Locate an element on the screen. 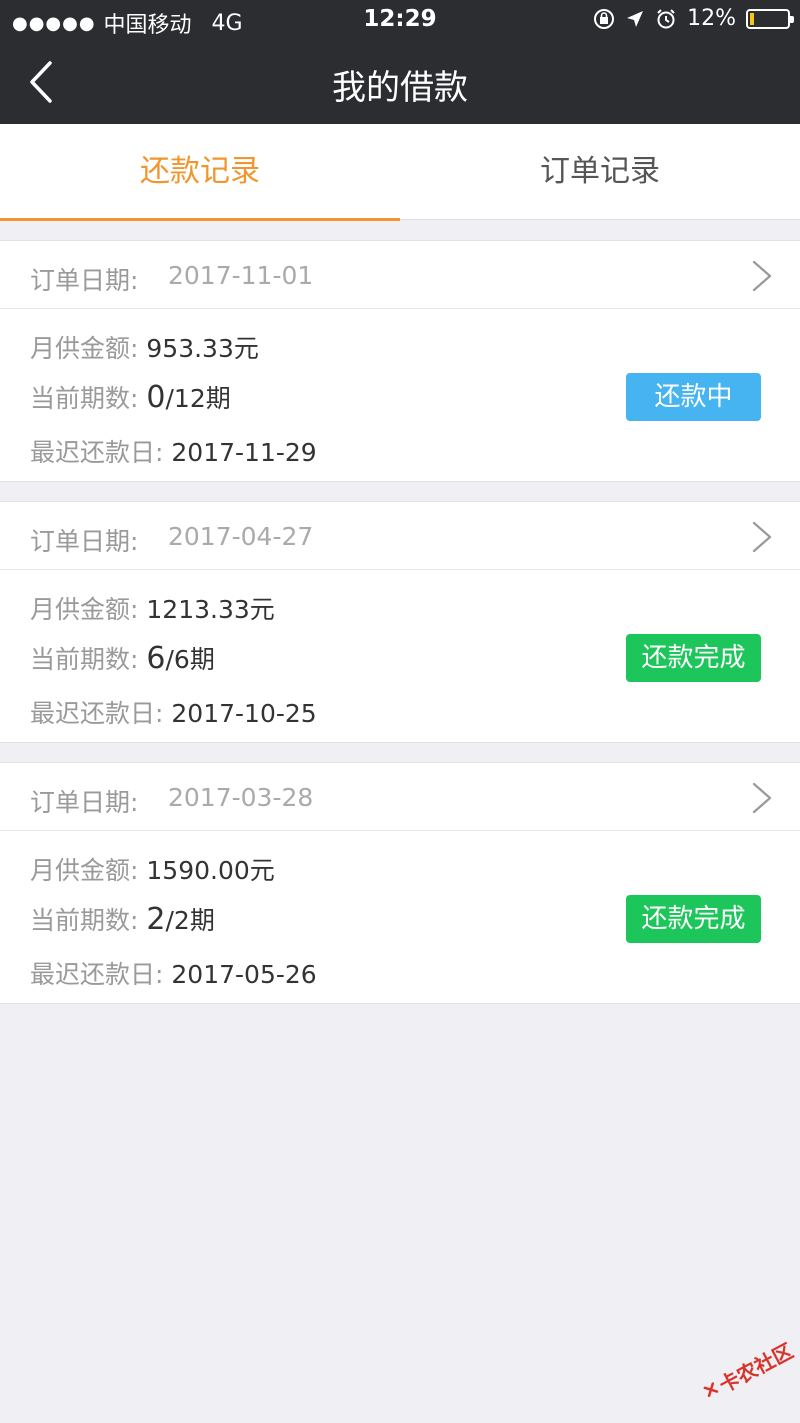  alarm-clock-icon is located at coordinates (666, 18).